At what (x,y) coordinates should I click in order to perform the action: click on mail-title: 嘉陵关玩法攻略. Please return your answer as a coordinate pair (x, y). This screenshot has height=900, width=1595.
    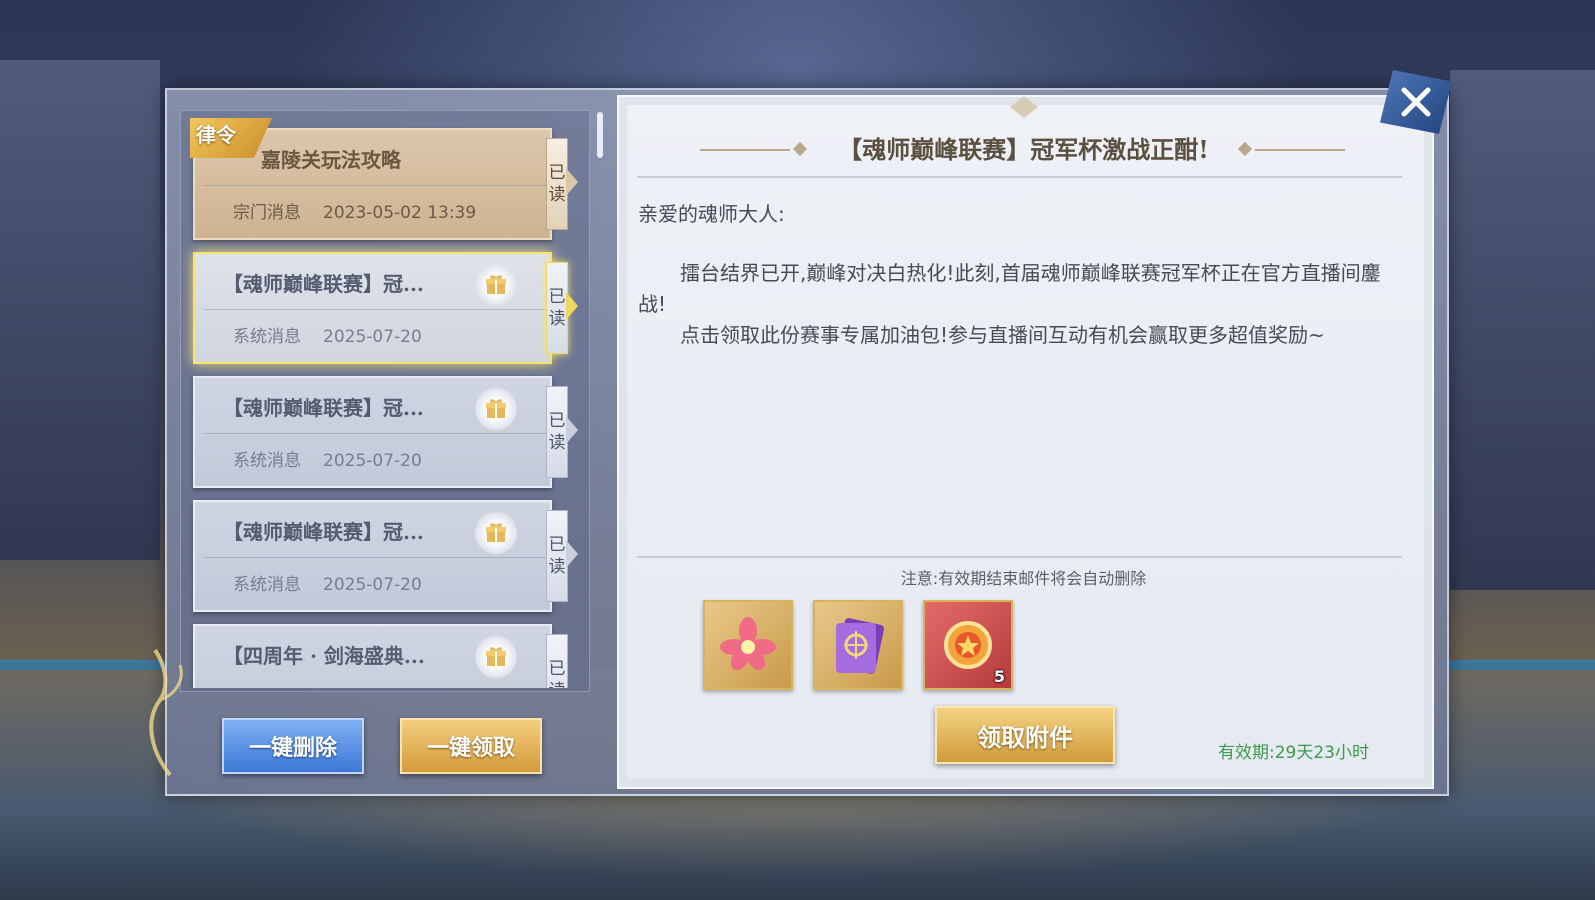
    Looking at the image, I should click on (331, 160).